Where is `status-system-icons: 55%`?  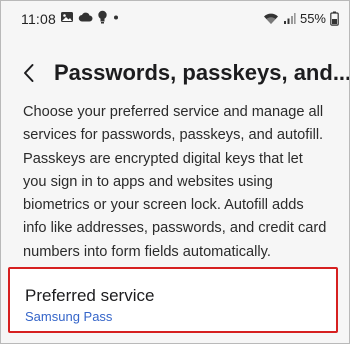 status-system-icons: 55% is located at coordinates (301, 18).